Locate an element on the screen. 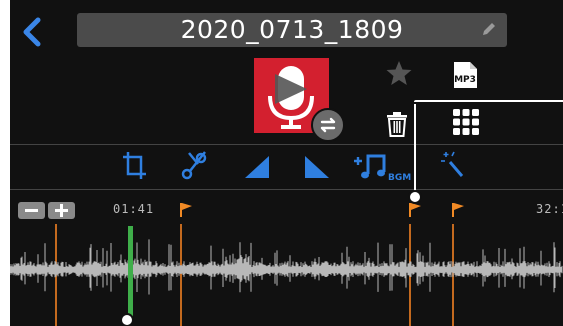 This screenshot has height=326, width=563. grid-menu-icon is located at coordinates (466, 122).